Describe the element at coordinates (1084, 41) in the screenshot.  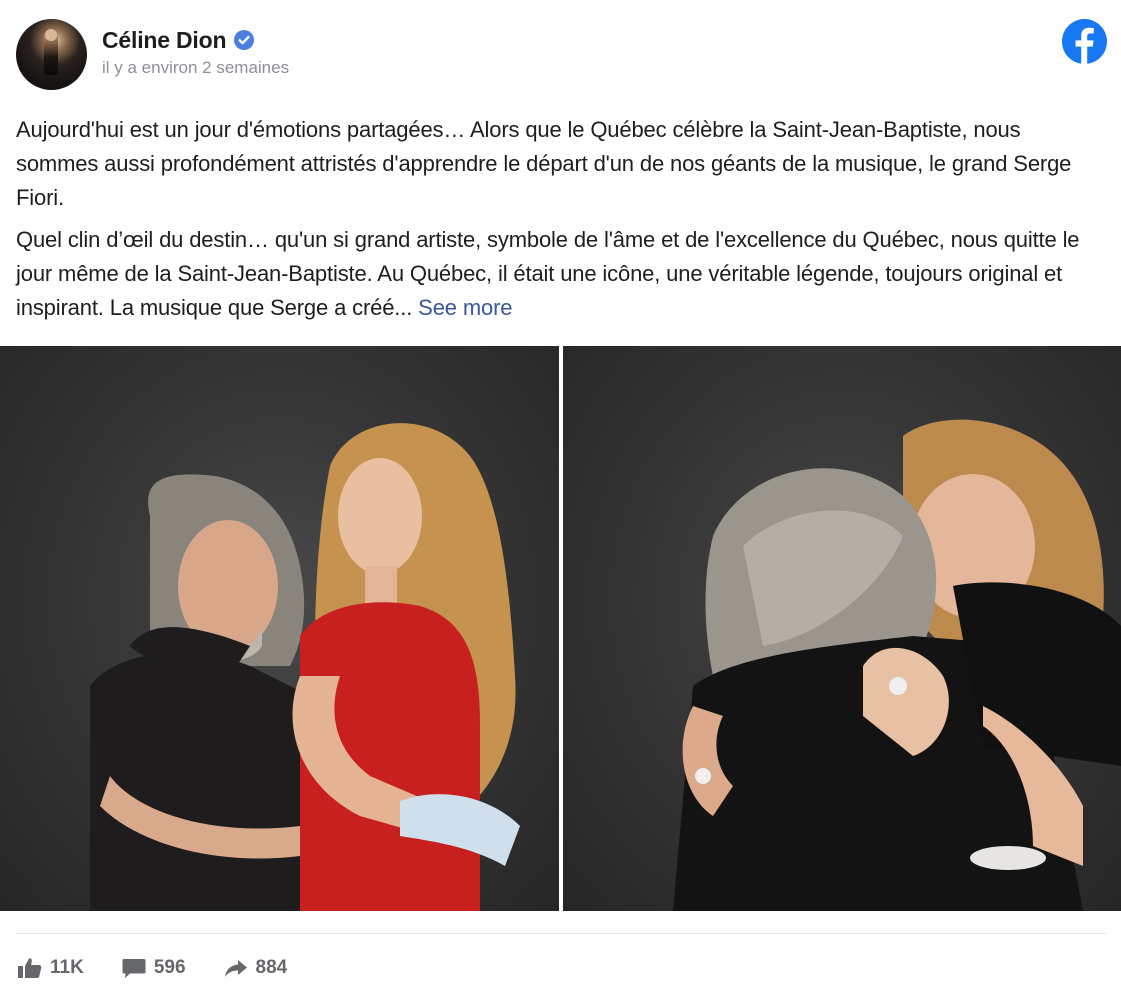
I see `facebook-icon` at that location.